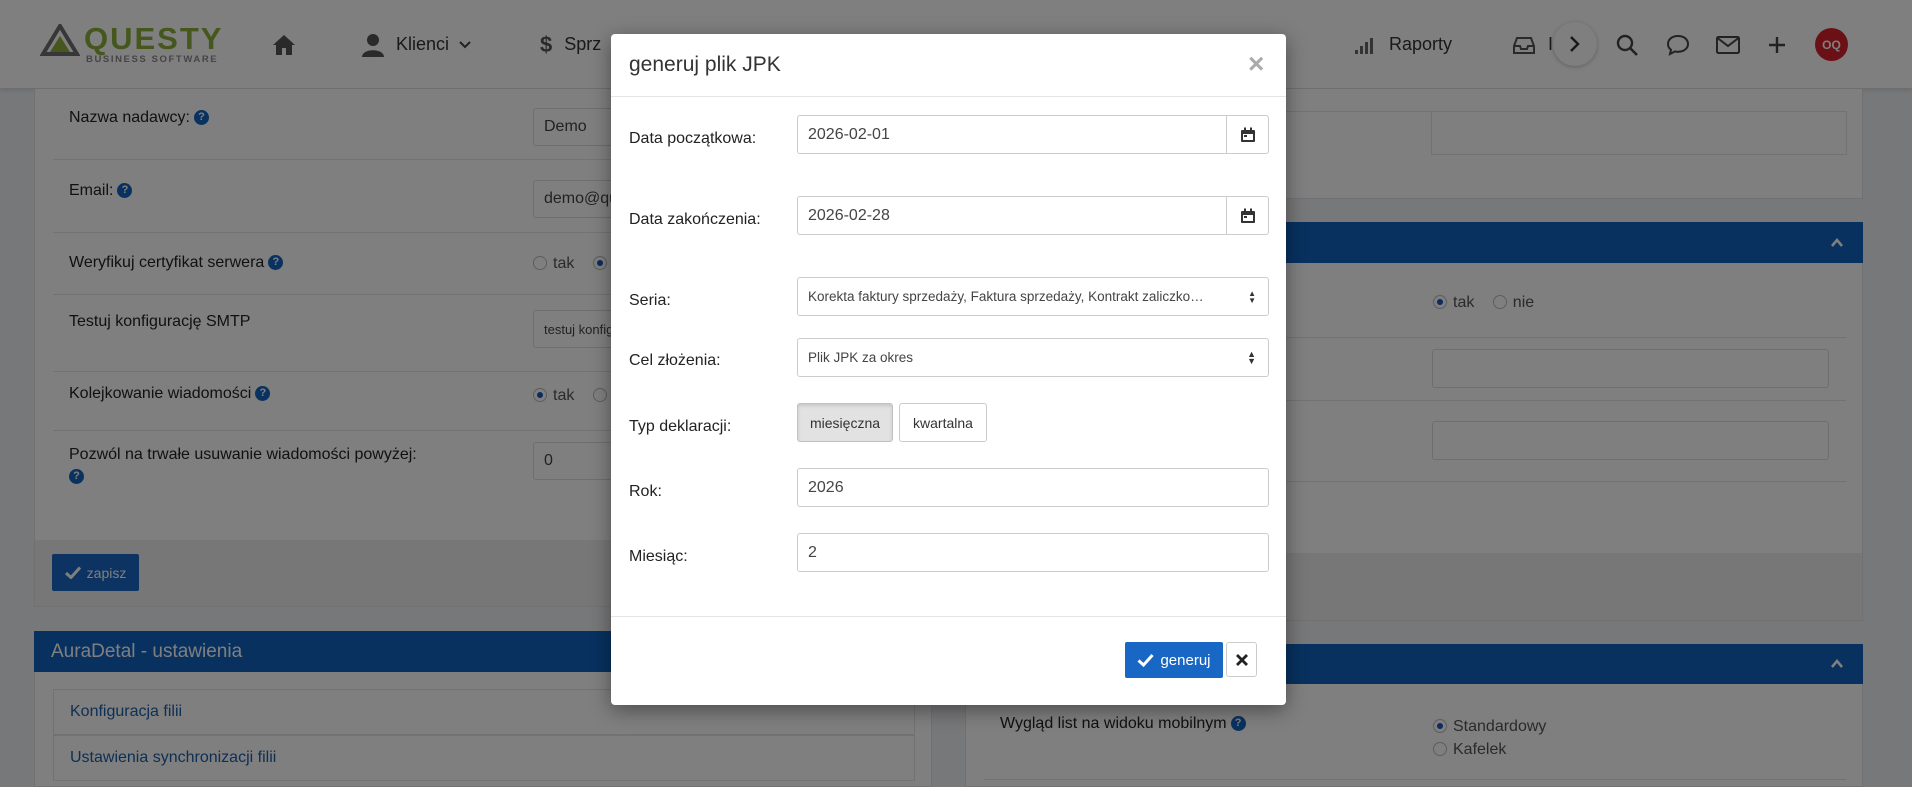  I want to click on end-date-label: Data zakończenia:, so click(695, 219).